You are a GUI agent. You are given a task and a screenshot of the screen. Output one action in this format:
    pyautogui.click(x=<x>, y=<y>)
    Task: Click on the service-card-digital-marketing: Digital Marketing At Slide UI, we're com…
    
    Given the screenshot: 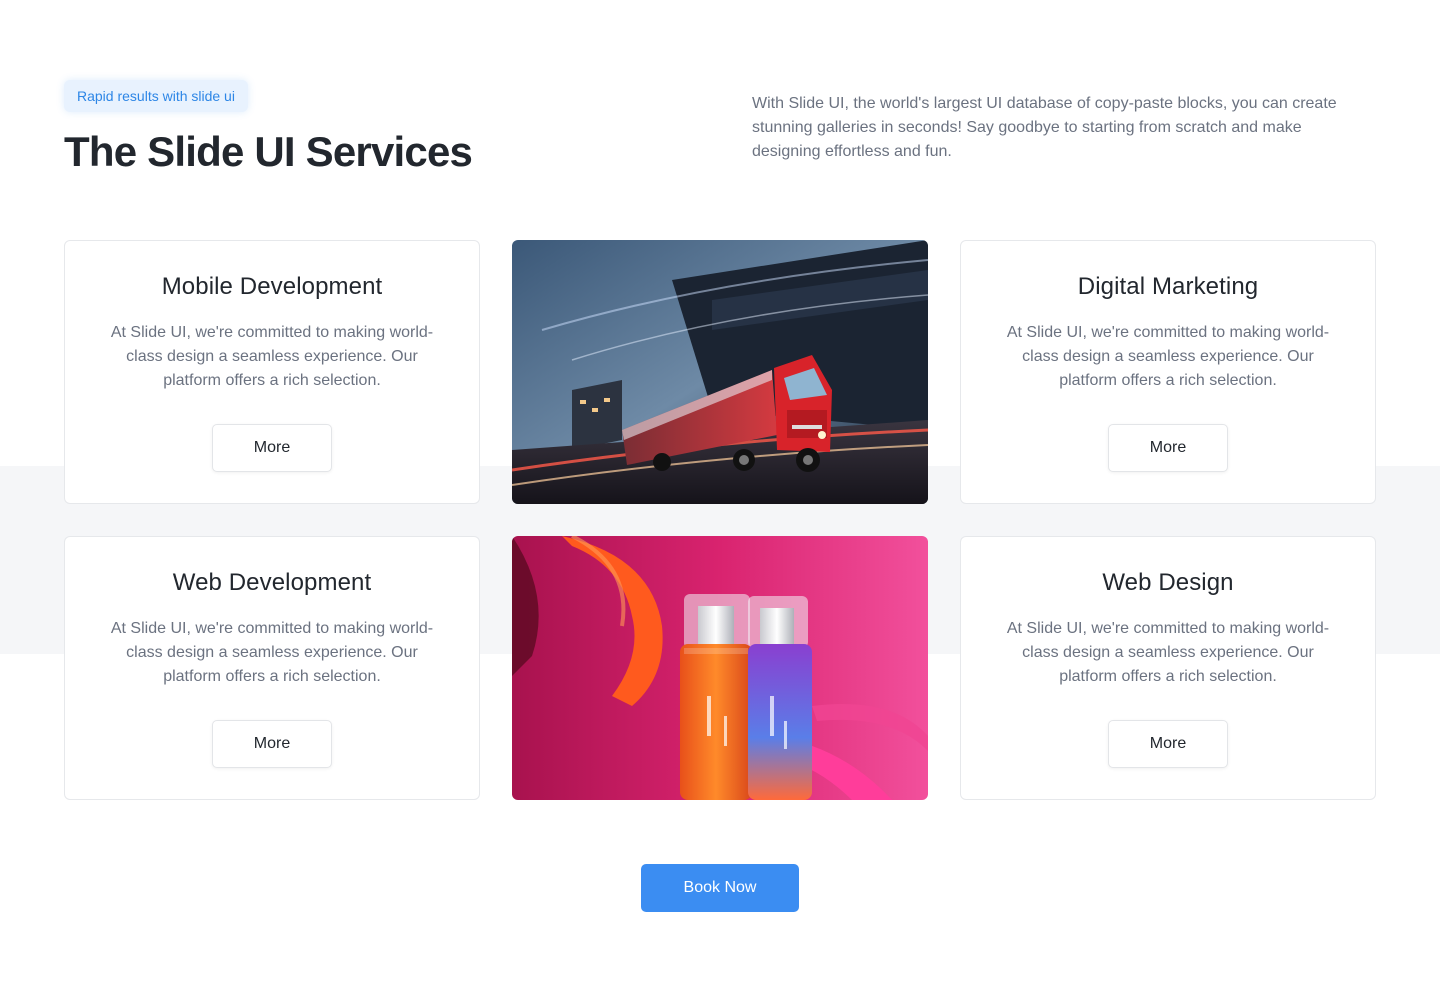 What is the action you would take?
    pyautogui.click(x=1168, y=372)
    